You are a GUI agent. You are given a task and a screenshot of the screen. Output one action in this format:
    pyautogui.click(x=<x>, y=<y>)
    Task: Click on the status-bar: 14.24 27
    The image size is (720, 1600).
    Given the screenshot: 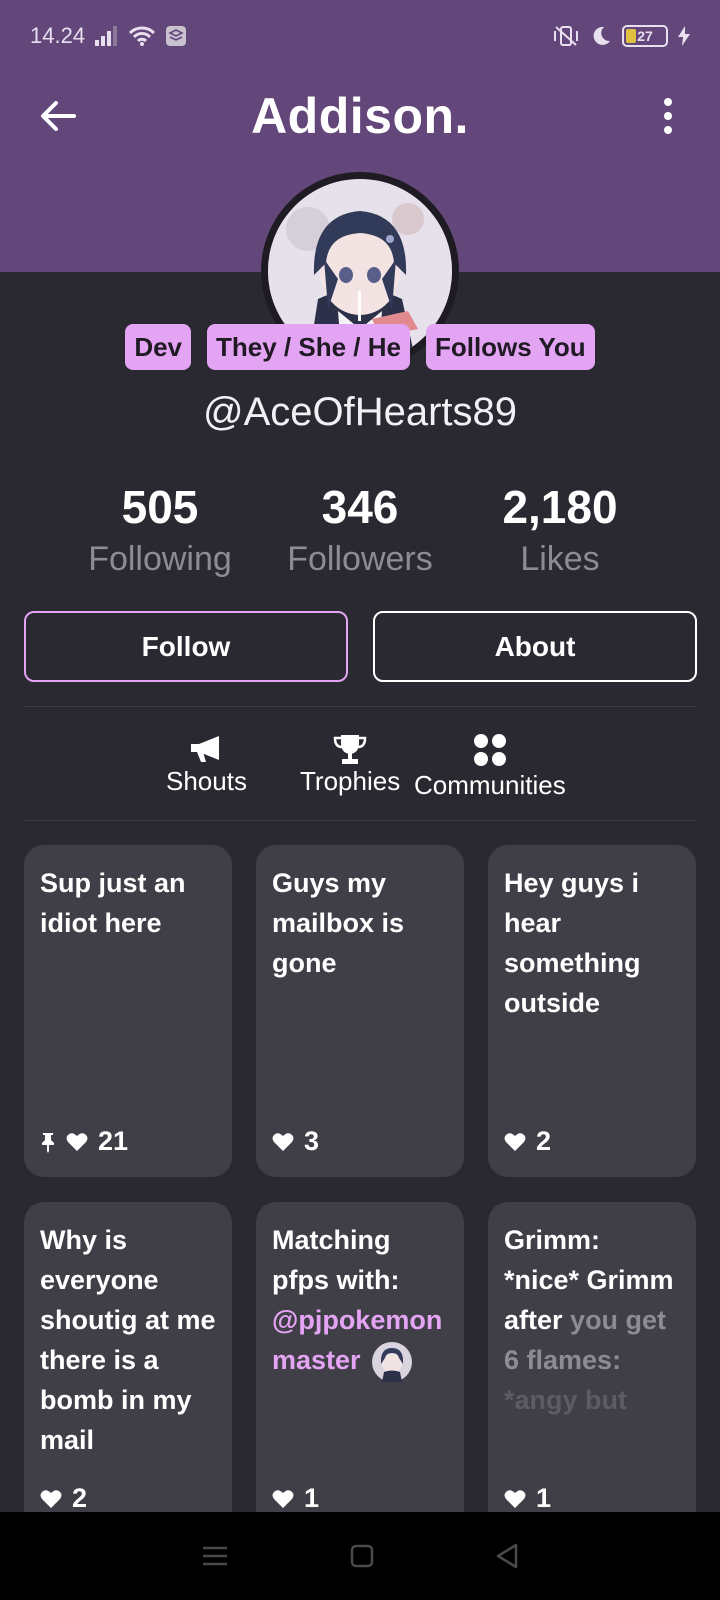 What is the action you would take?
    pyautogui.click(x=360, y=36)
    